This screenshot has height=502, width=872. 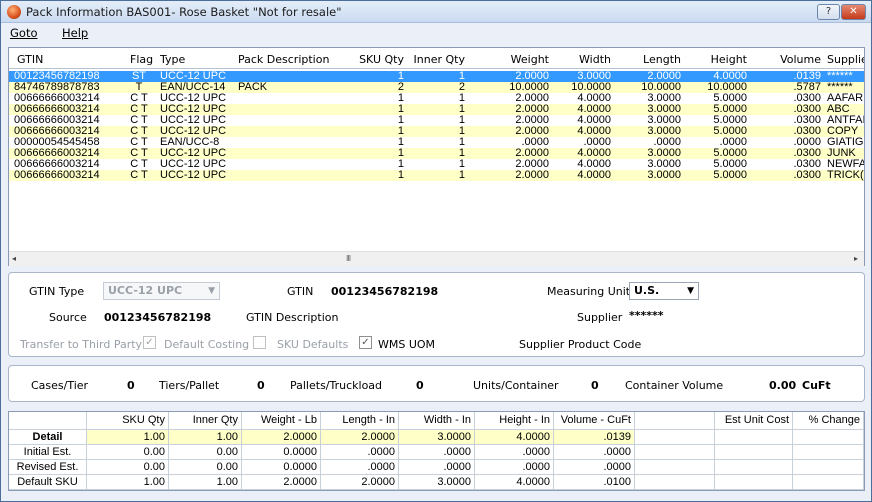 What do you see at coordinates (594, 421) in the screenshot?
I see `summary-col-volume-cuft: Volume - CuFt` at bounding box center [594, 421].